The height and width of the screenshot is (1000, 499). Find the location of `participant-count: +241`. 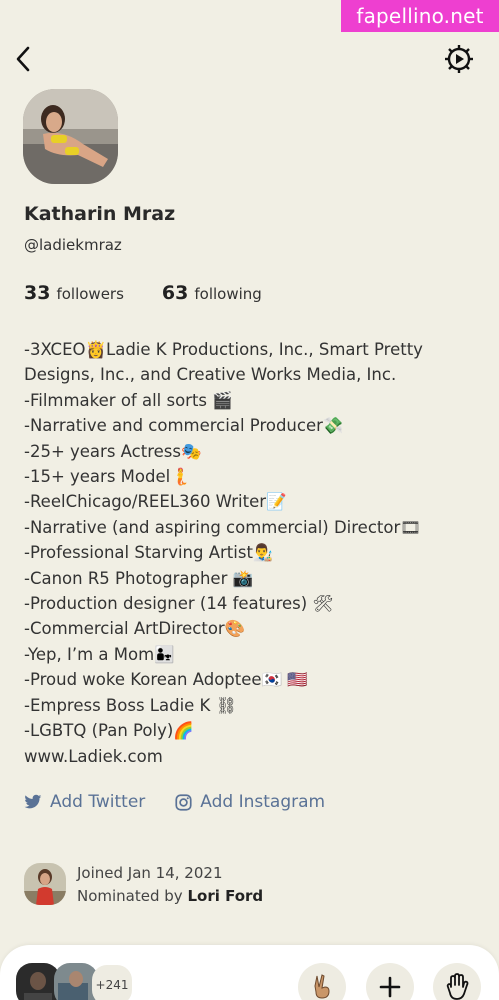

participant-count: +241 is located at coordinates (112, 982).